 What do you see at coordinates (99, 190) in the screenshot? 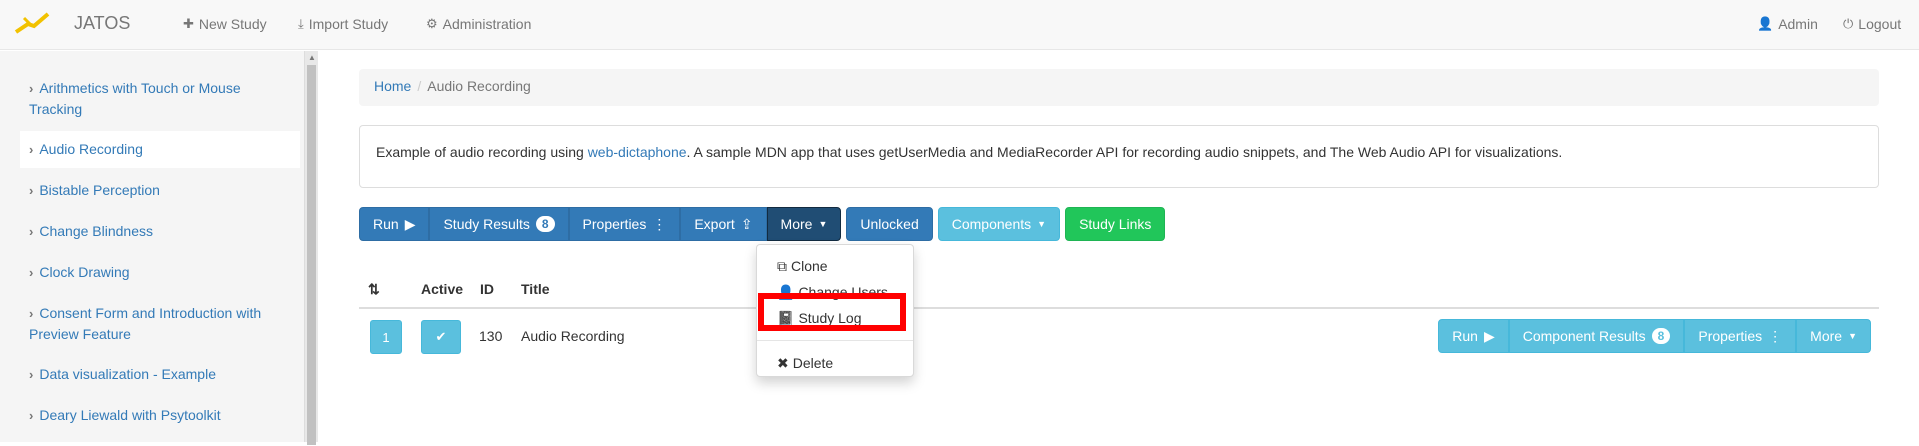
I see `sidebar-item-label: Bistable Perception` at bounding box center [99, 190].